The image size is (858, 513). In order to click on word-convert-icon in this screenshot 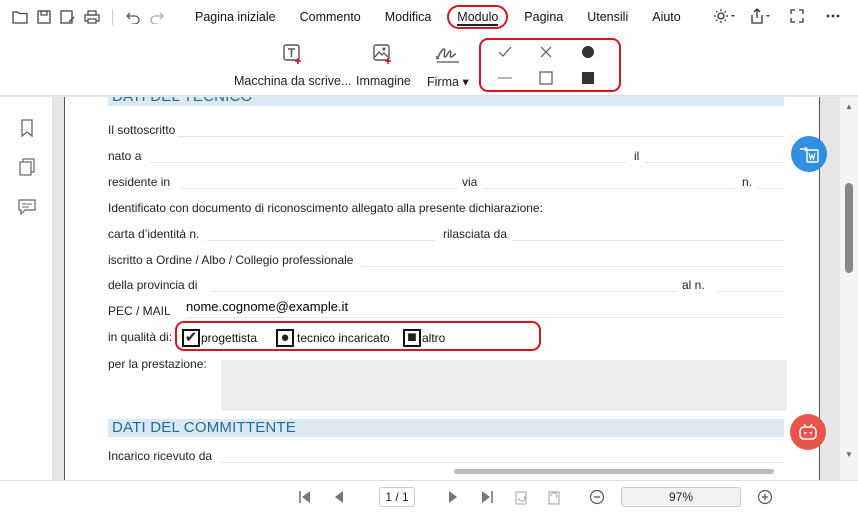, I will do `click(809, 154)`.